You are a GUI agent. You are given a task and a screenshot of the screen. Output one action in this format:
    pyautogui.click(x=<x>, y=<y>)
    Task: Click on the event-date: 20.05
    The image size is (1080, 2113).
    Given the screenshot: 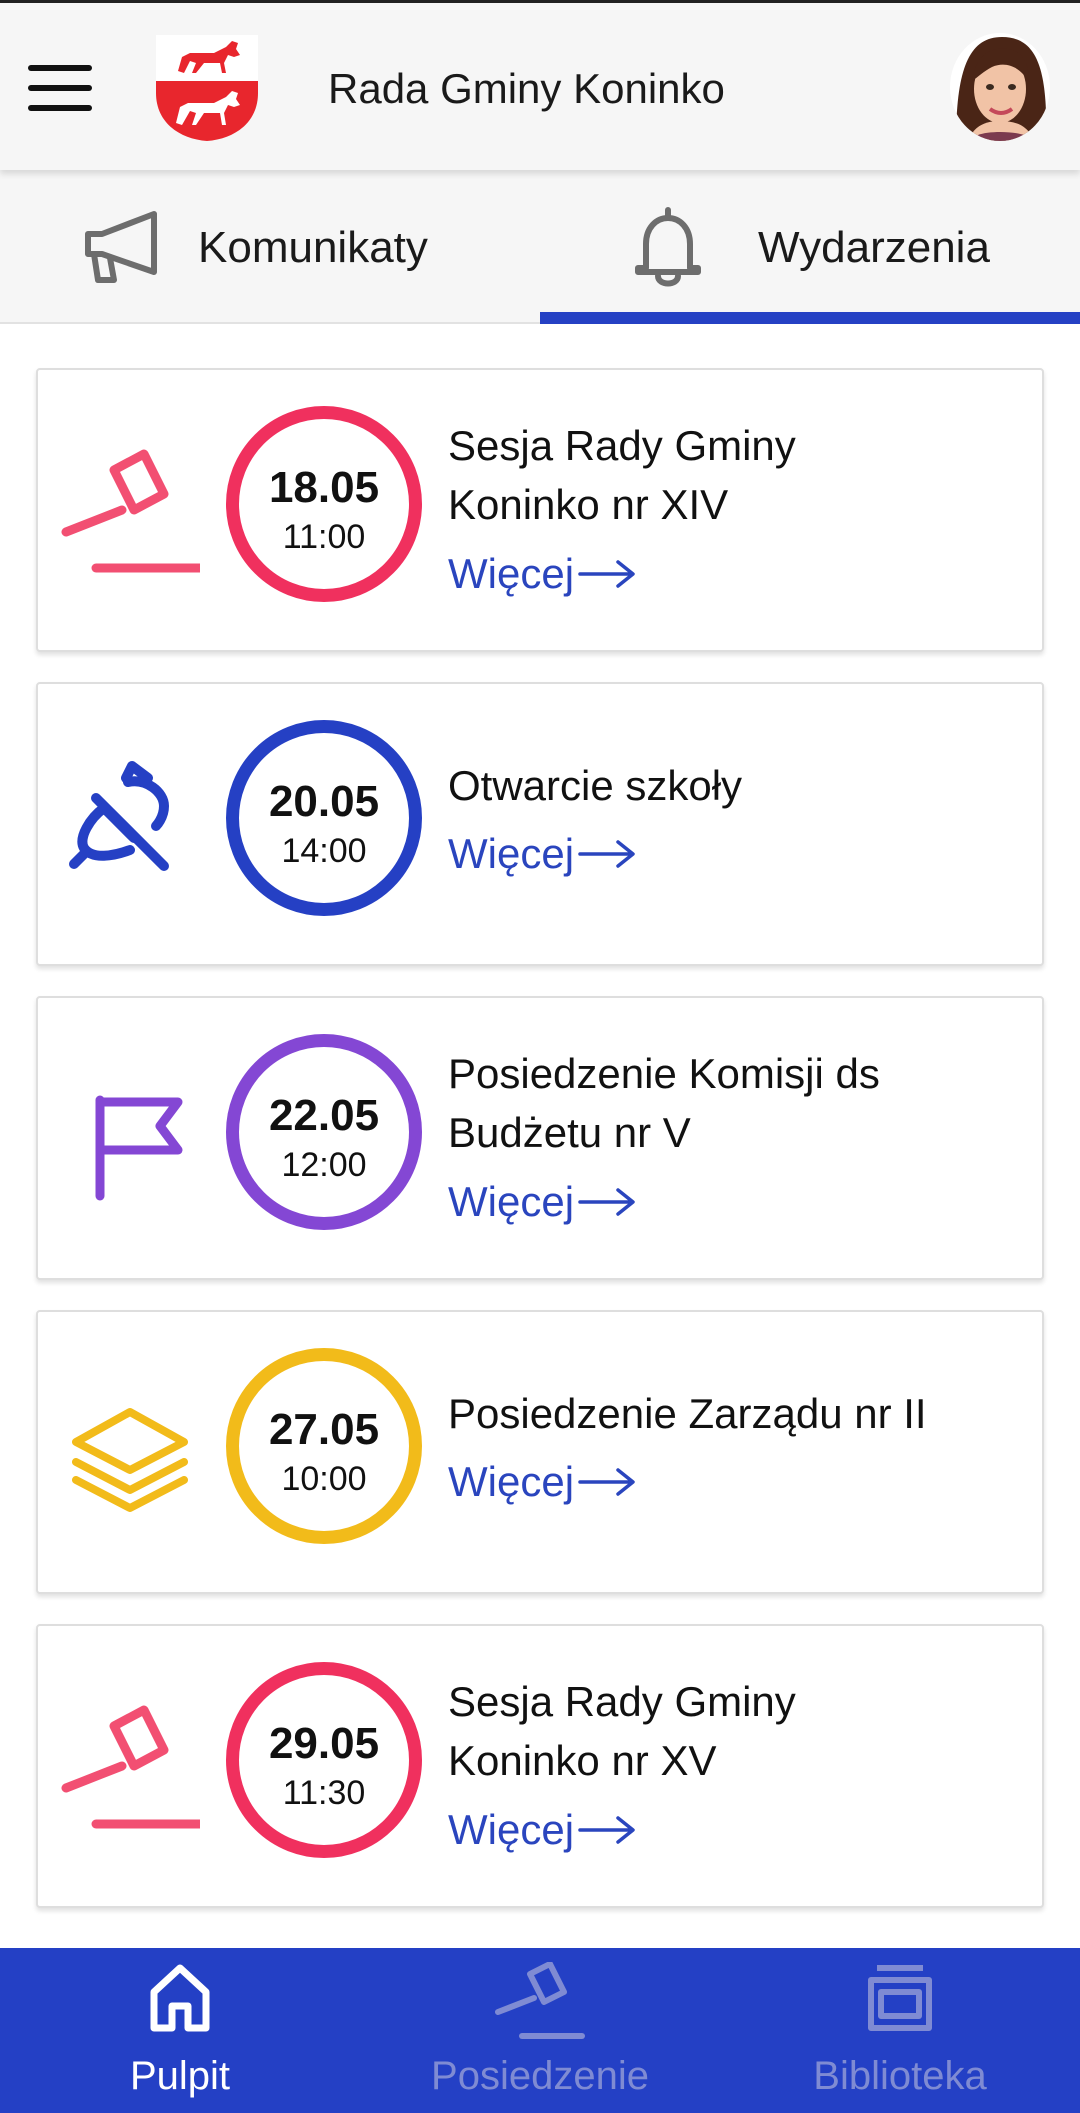 What is the action you would take?
    pyautogui.click(x=324, y=801)
    